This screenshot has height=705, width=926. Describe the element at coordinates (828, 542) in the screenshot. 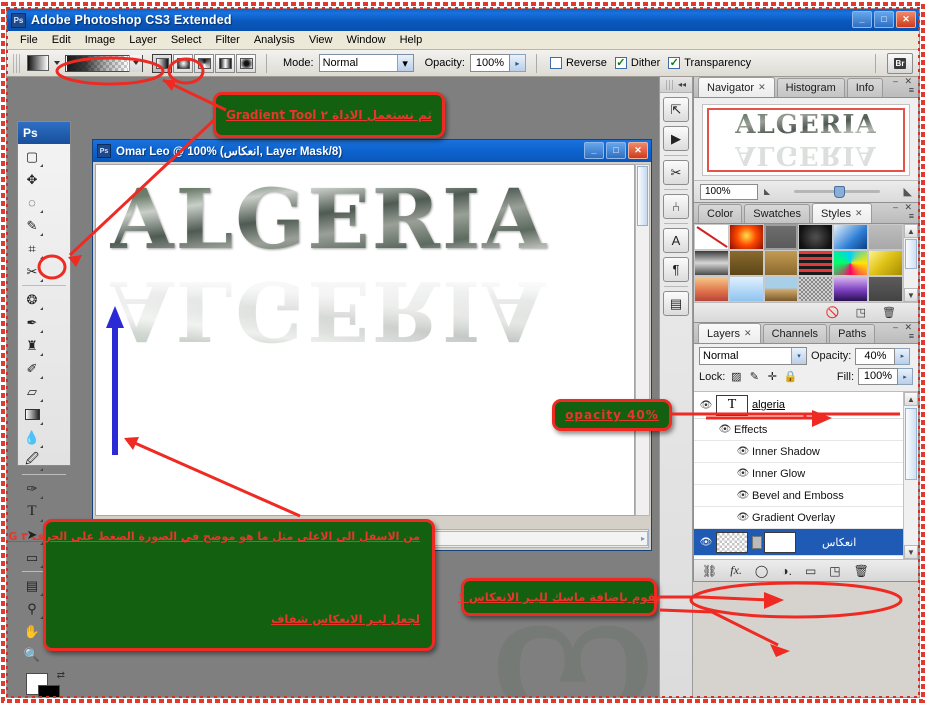

I see `layer-name: انعكاس` at that location.